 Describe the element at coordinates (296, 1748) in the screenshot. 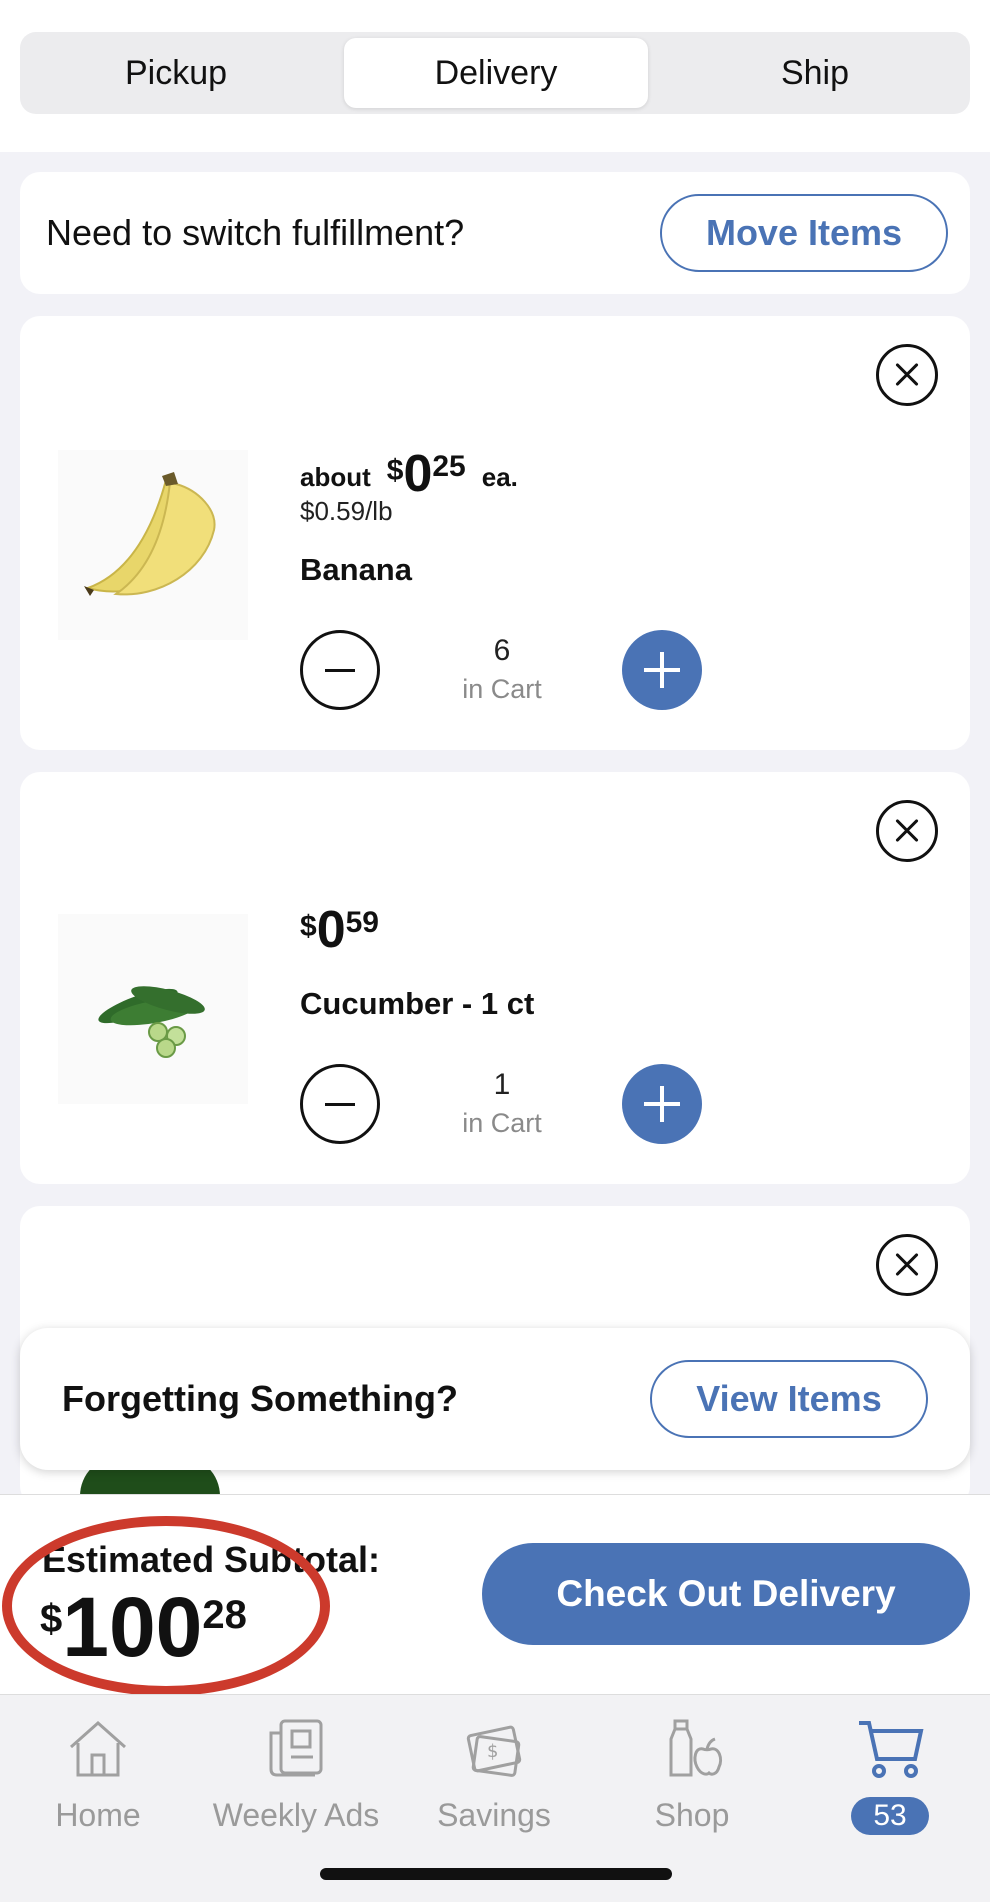

I see `weekly-ads-icon` at that location.